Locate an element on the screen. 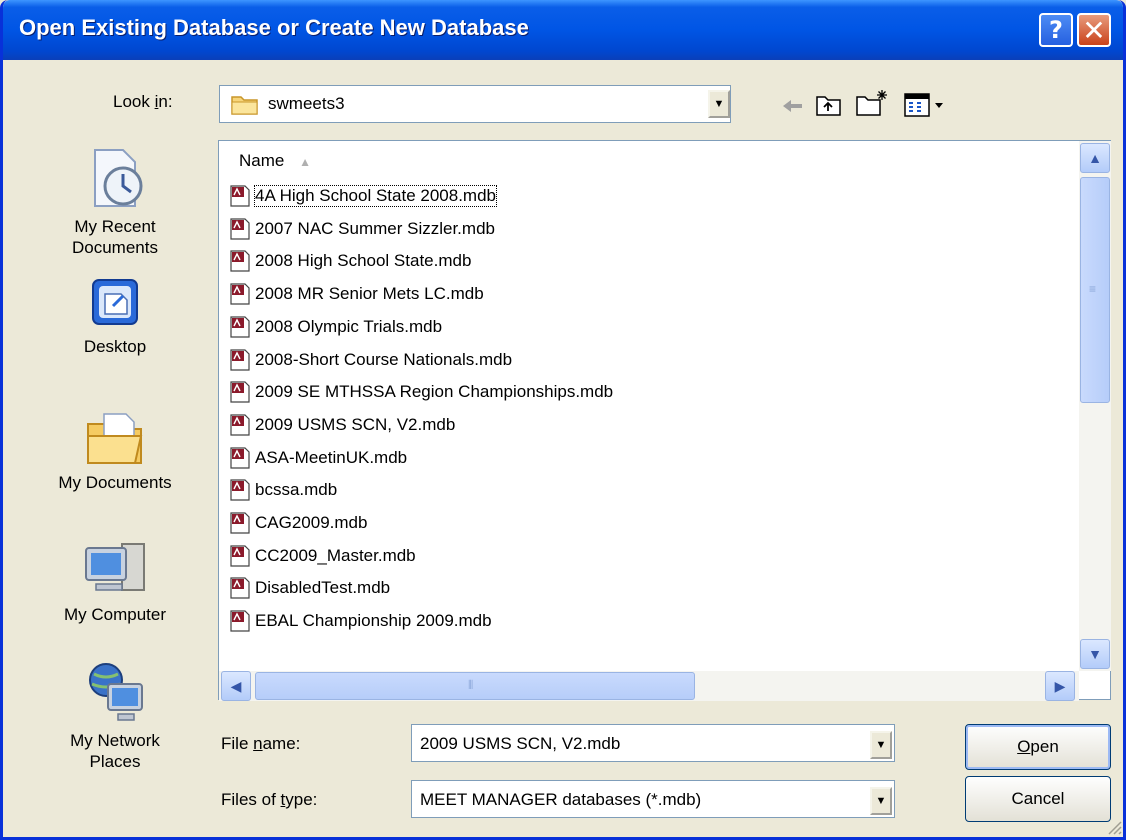 Image resolution: width=1126 pixels, height=840 pixels. file-list-item: bcssa.mdb is located at coordinates (283, 490).